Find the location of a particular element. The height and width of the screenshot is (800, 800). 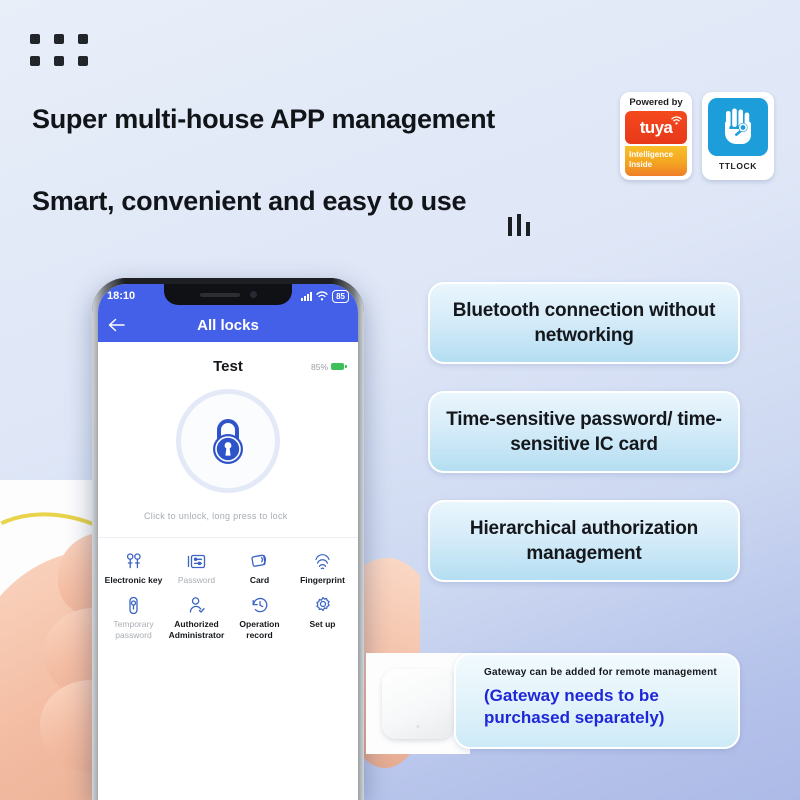

menu-item-password: Password is located at coordinates (196, 568).